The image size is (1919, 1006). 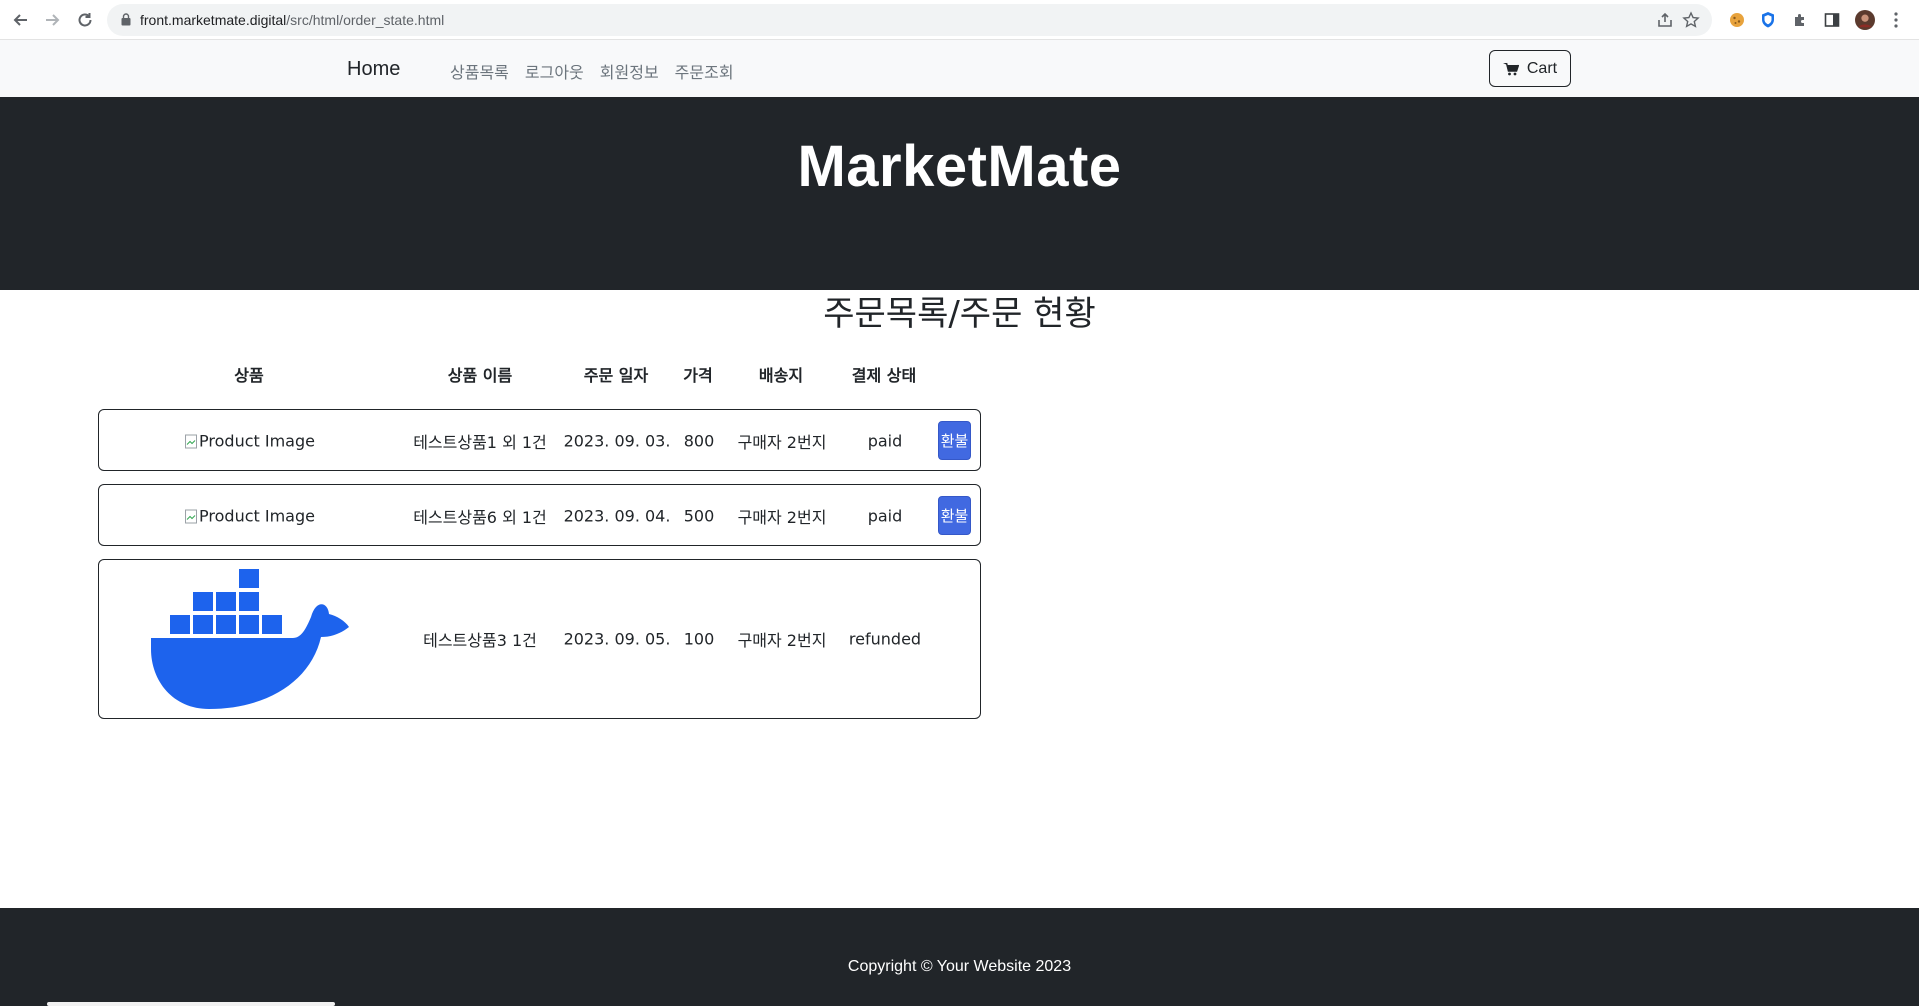 I want to click on back-button, so click(x=21, y=20).